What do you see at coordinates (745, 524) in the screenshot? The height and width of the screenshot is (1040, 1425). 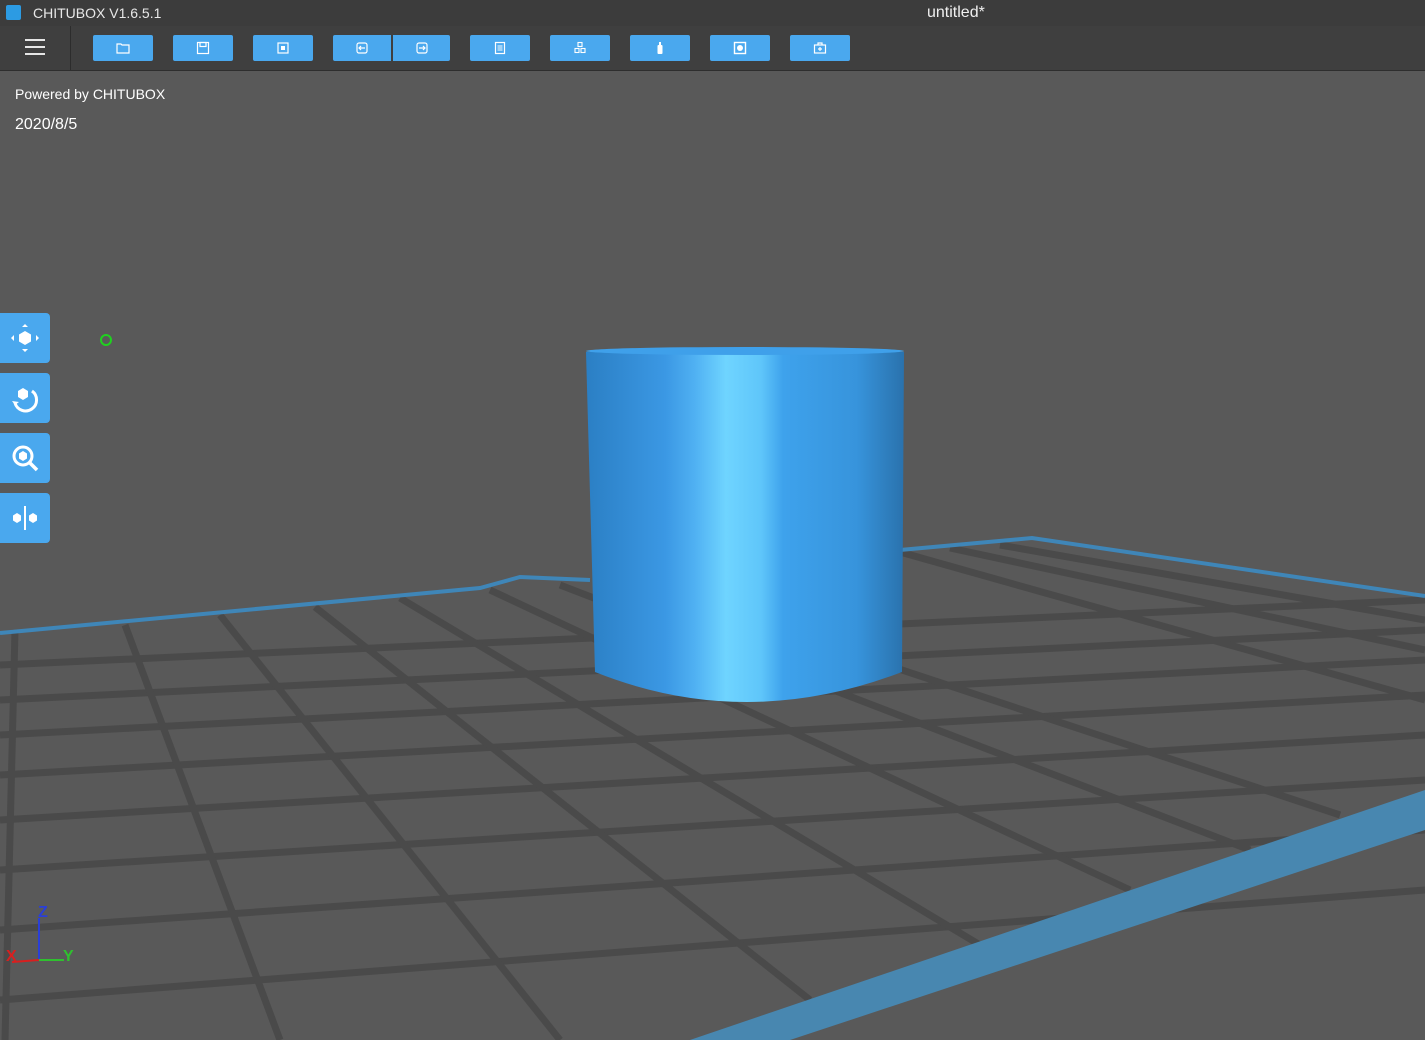 I see `cylinder-model` at bounding box center [745, 524].